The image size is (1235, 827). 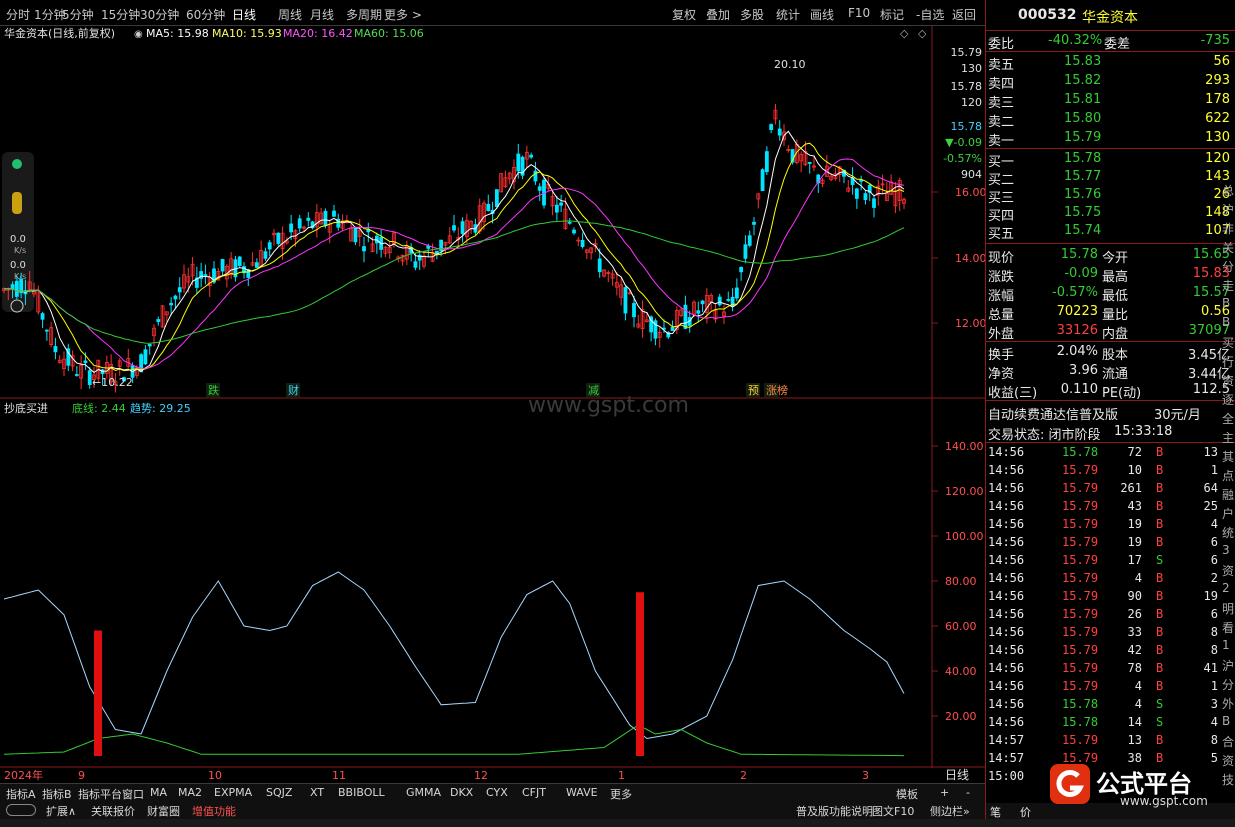 I want to click on sell-level-row: 卖五 15.83 56, so click(x=1110, y=63).